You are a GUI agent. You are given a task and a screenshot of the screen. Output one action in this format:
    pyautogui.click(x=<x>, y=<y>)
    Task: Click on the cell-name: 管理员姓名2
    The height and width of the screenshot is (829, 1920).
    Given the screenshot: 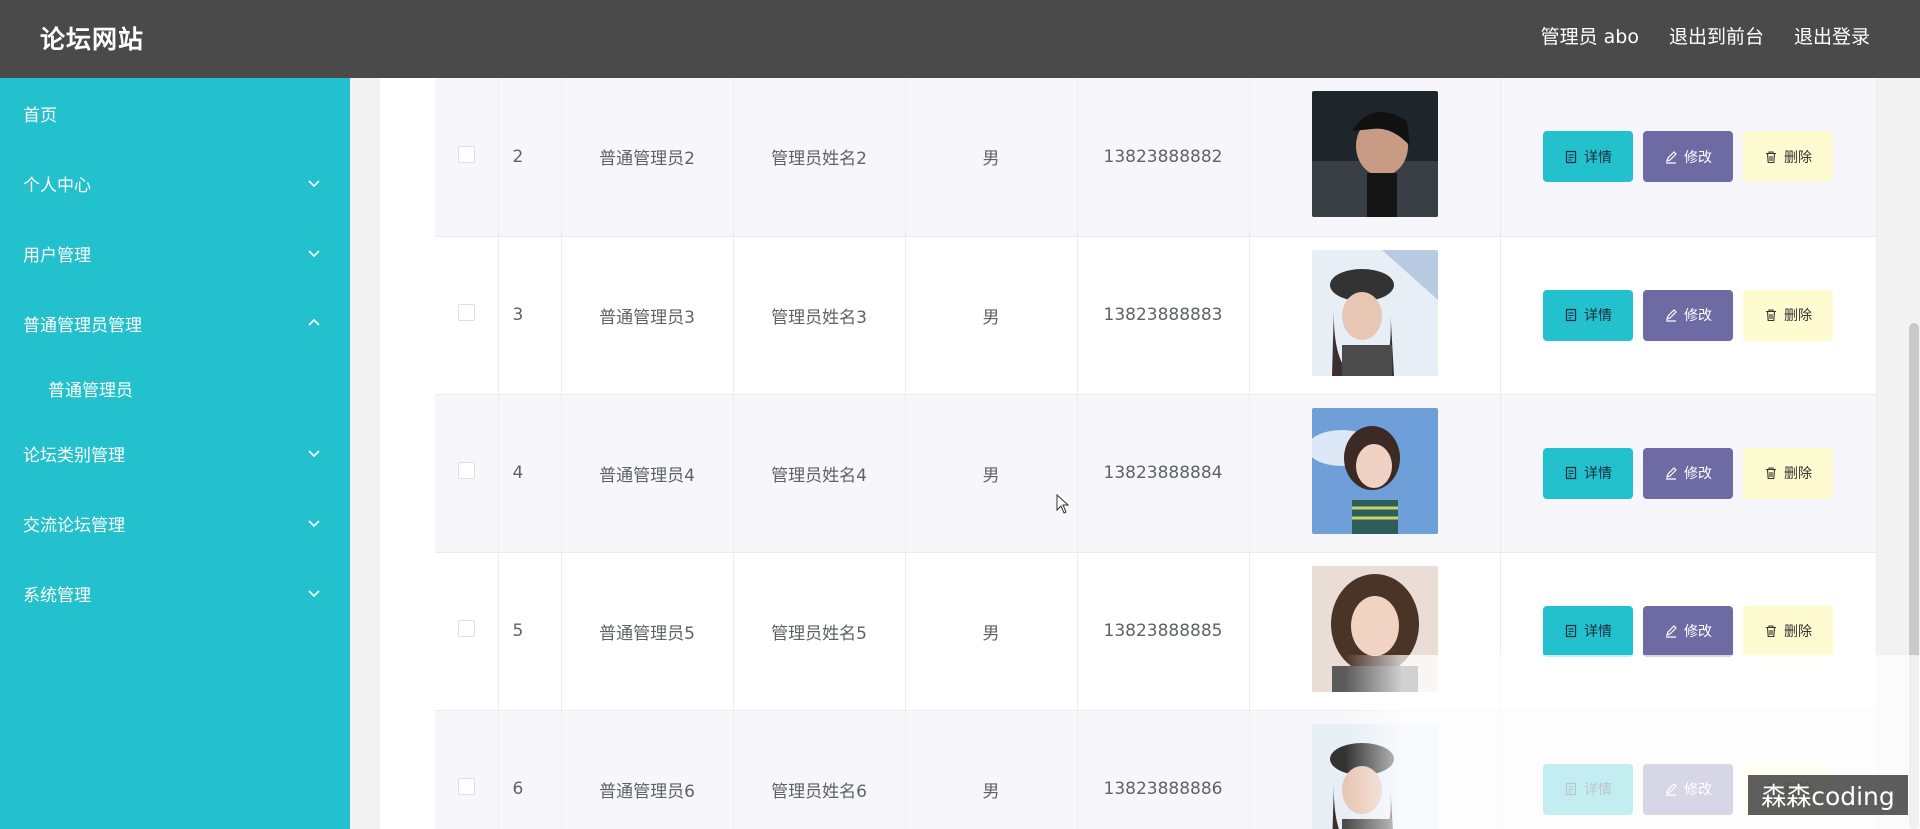 What is the action you would take?
    pyautogui.click(x=819, y=157)
    